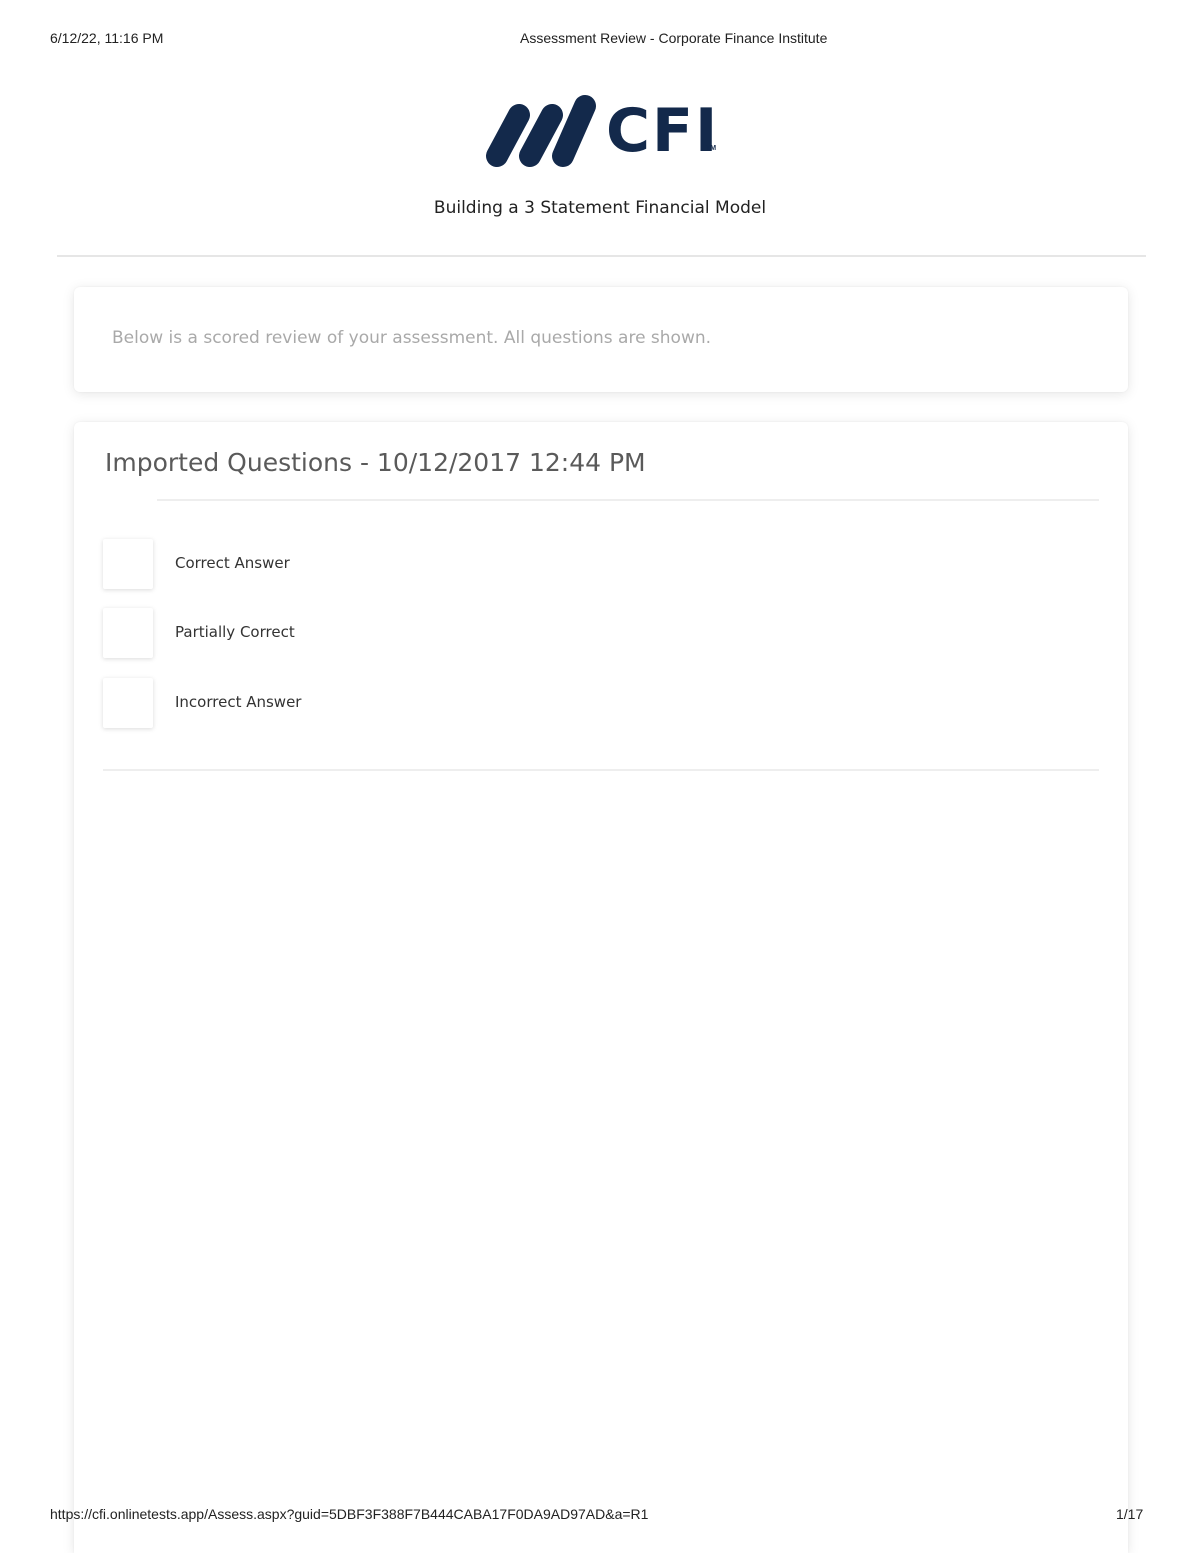 This screenshot has width=1200, height=1553. What do you see at coordinates (601, 770) in the screenshot?
I see `legend-divider` at bounding box center [601, 770].